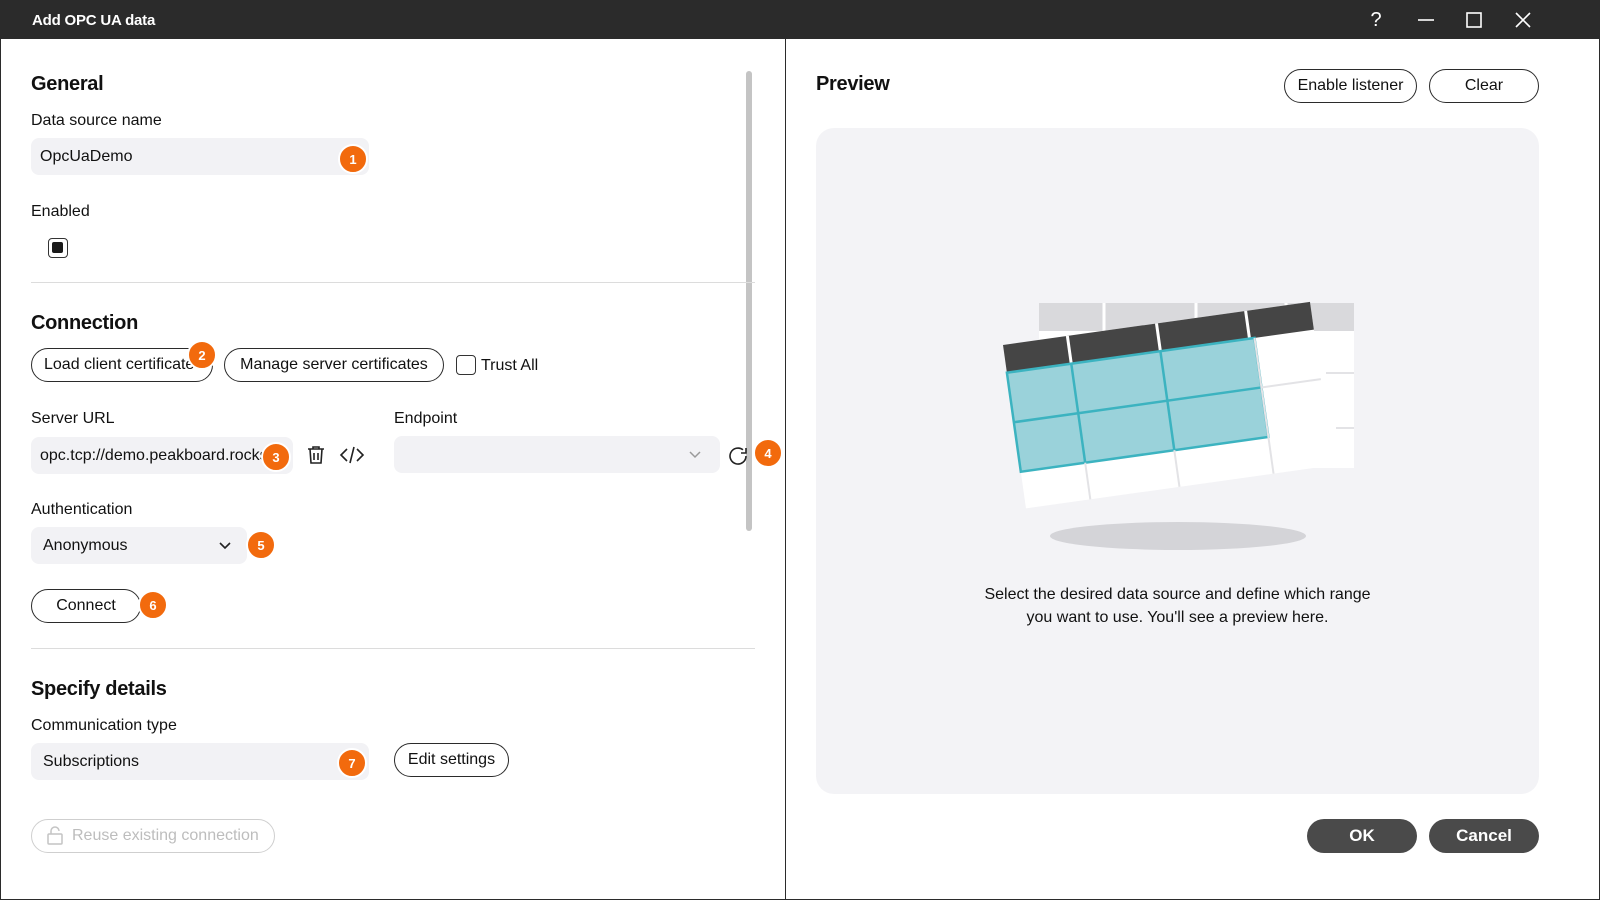  I want to click on enable-listener-label: Enable listener, so click(1350, 85).